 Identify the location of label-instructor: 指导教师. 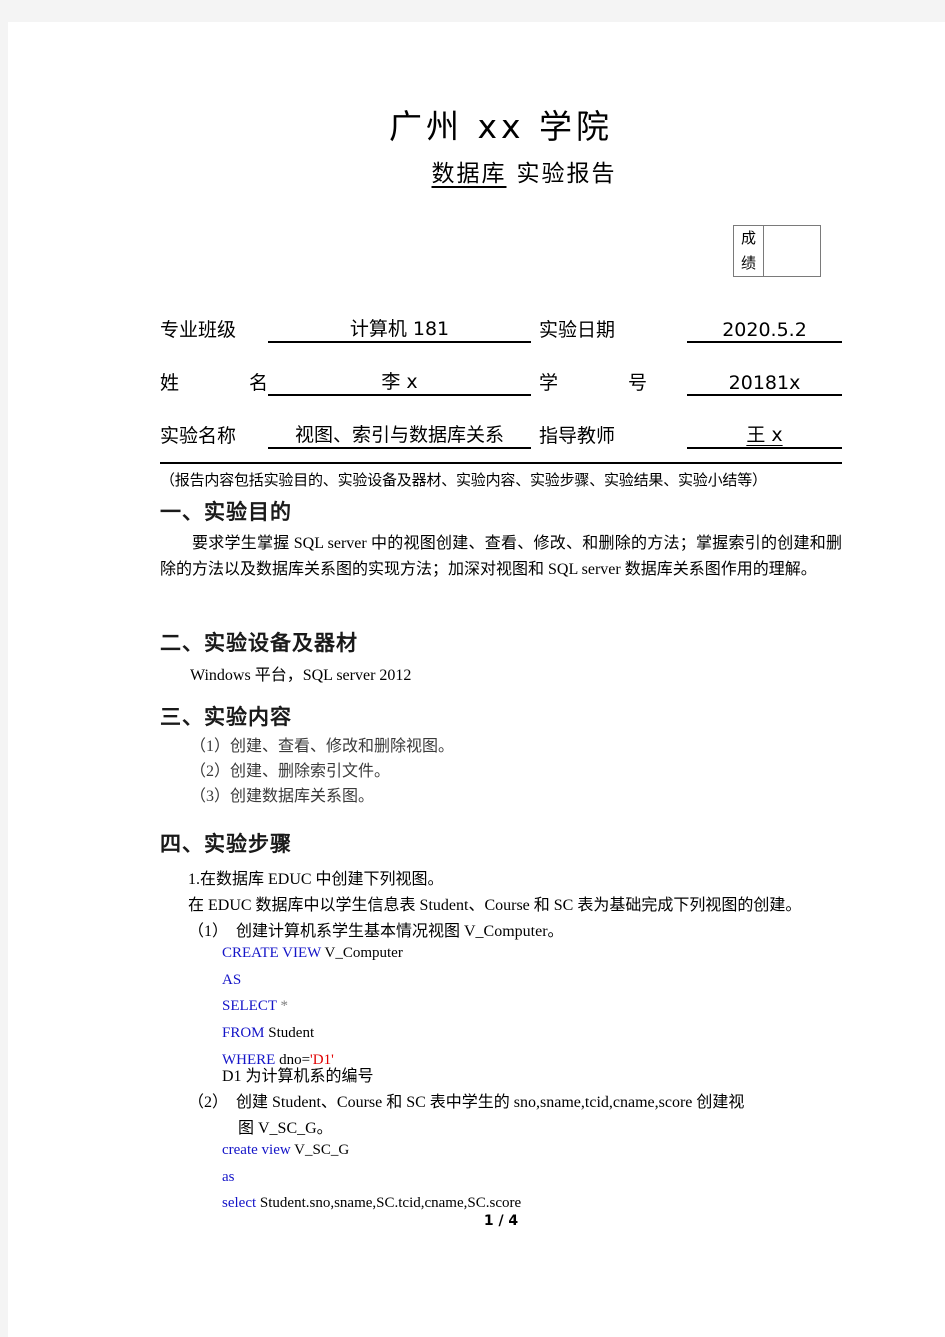
(577, 436).